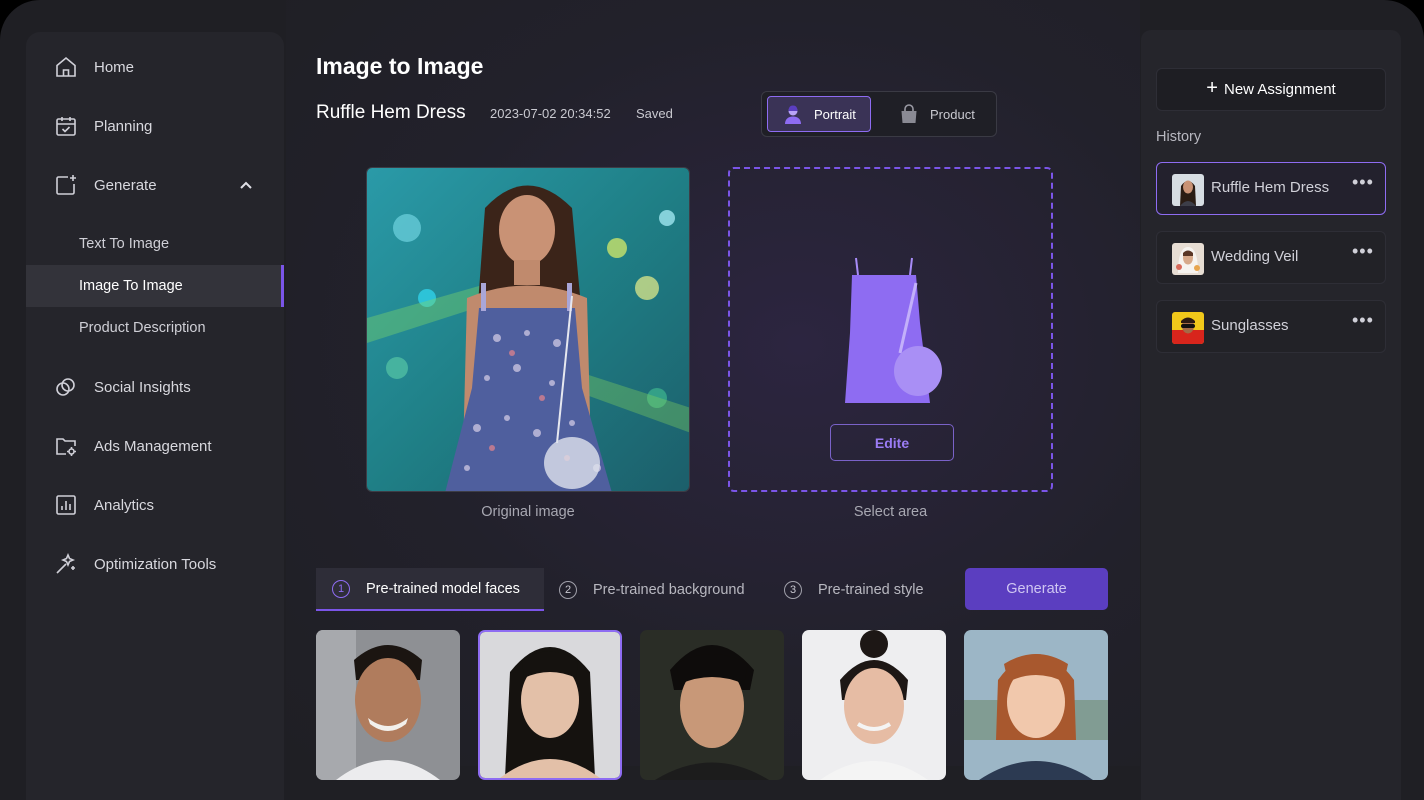 The width and height of the screenshot is (1424, 800). I want to click on select-area: Edite, so click(890, 329).